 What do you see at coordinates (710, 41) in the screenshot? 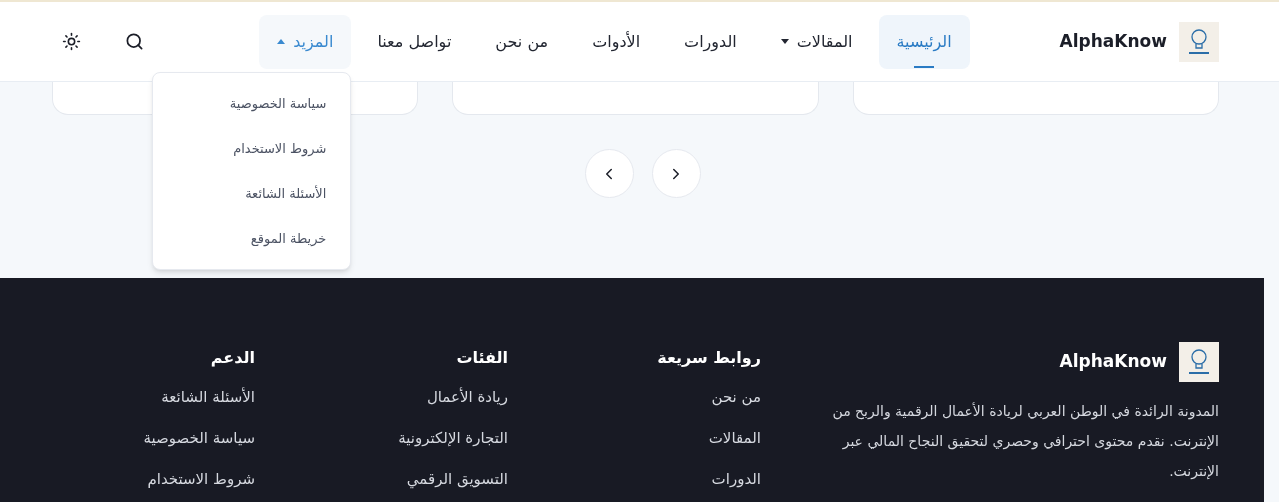
I see `nav-tab: الدورات` at bounding box center [710, 41].